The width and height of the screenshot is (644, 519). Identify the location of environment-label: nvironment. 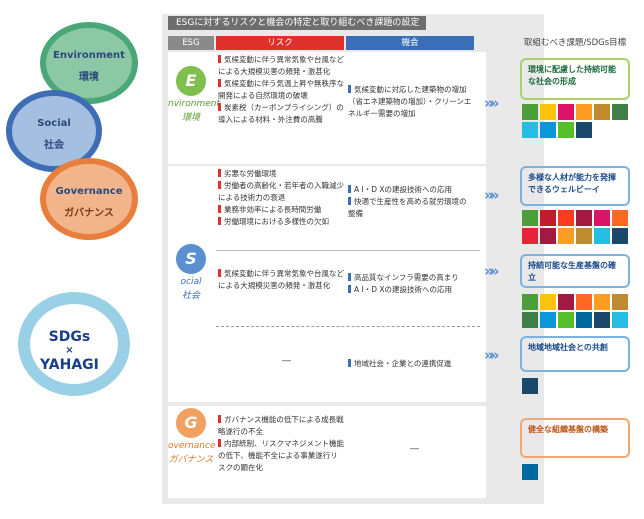
(194, 104).